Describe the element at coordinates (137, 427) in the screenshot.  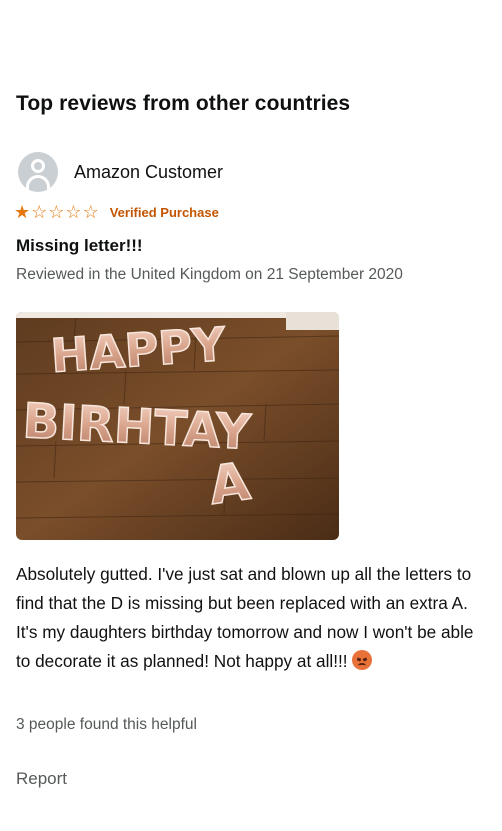
I see `balloon-text-line-2: BIRHTAY` at that location.